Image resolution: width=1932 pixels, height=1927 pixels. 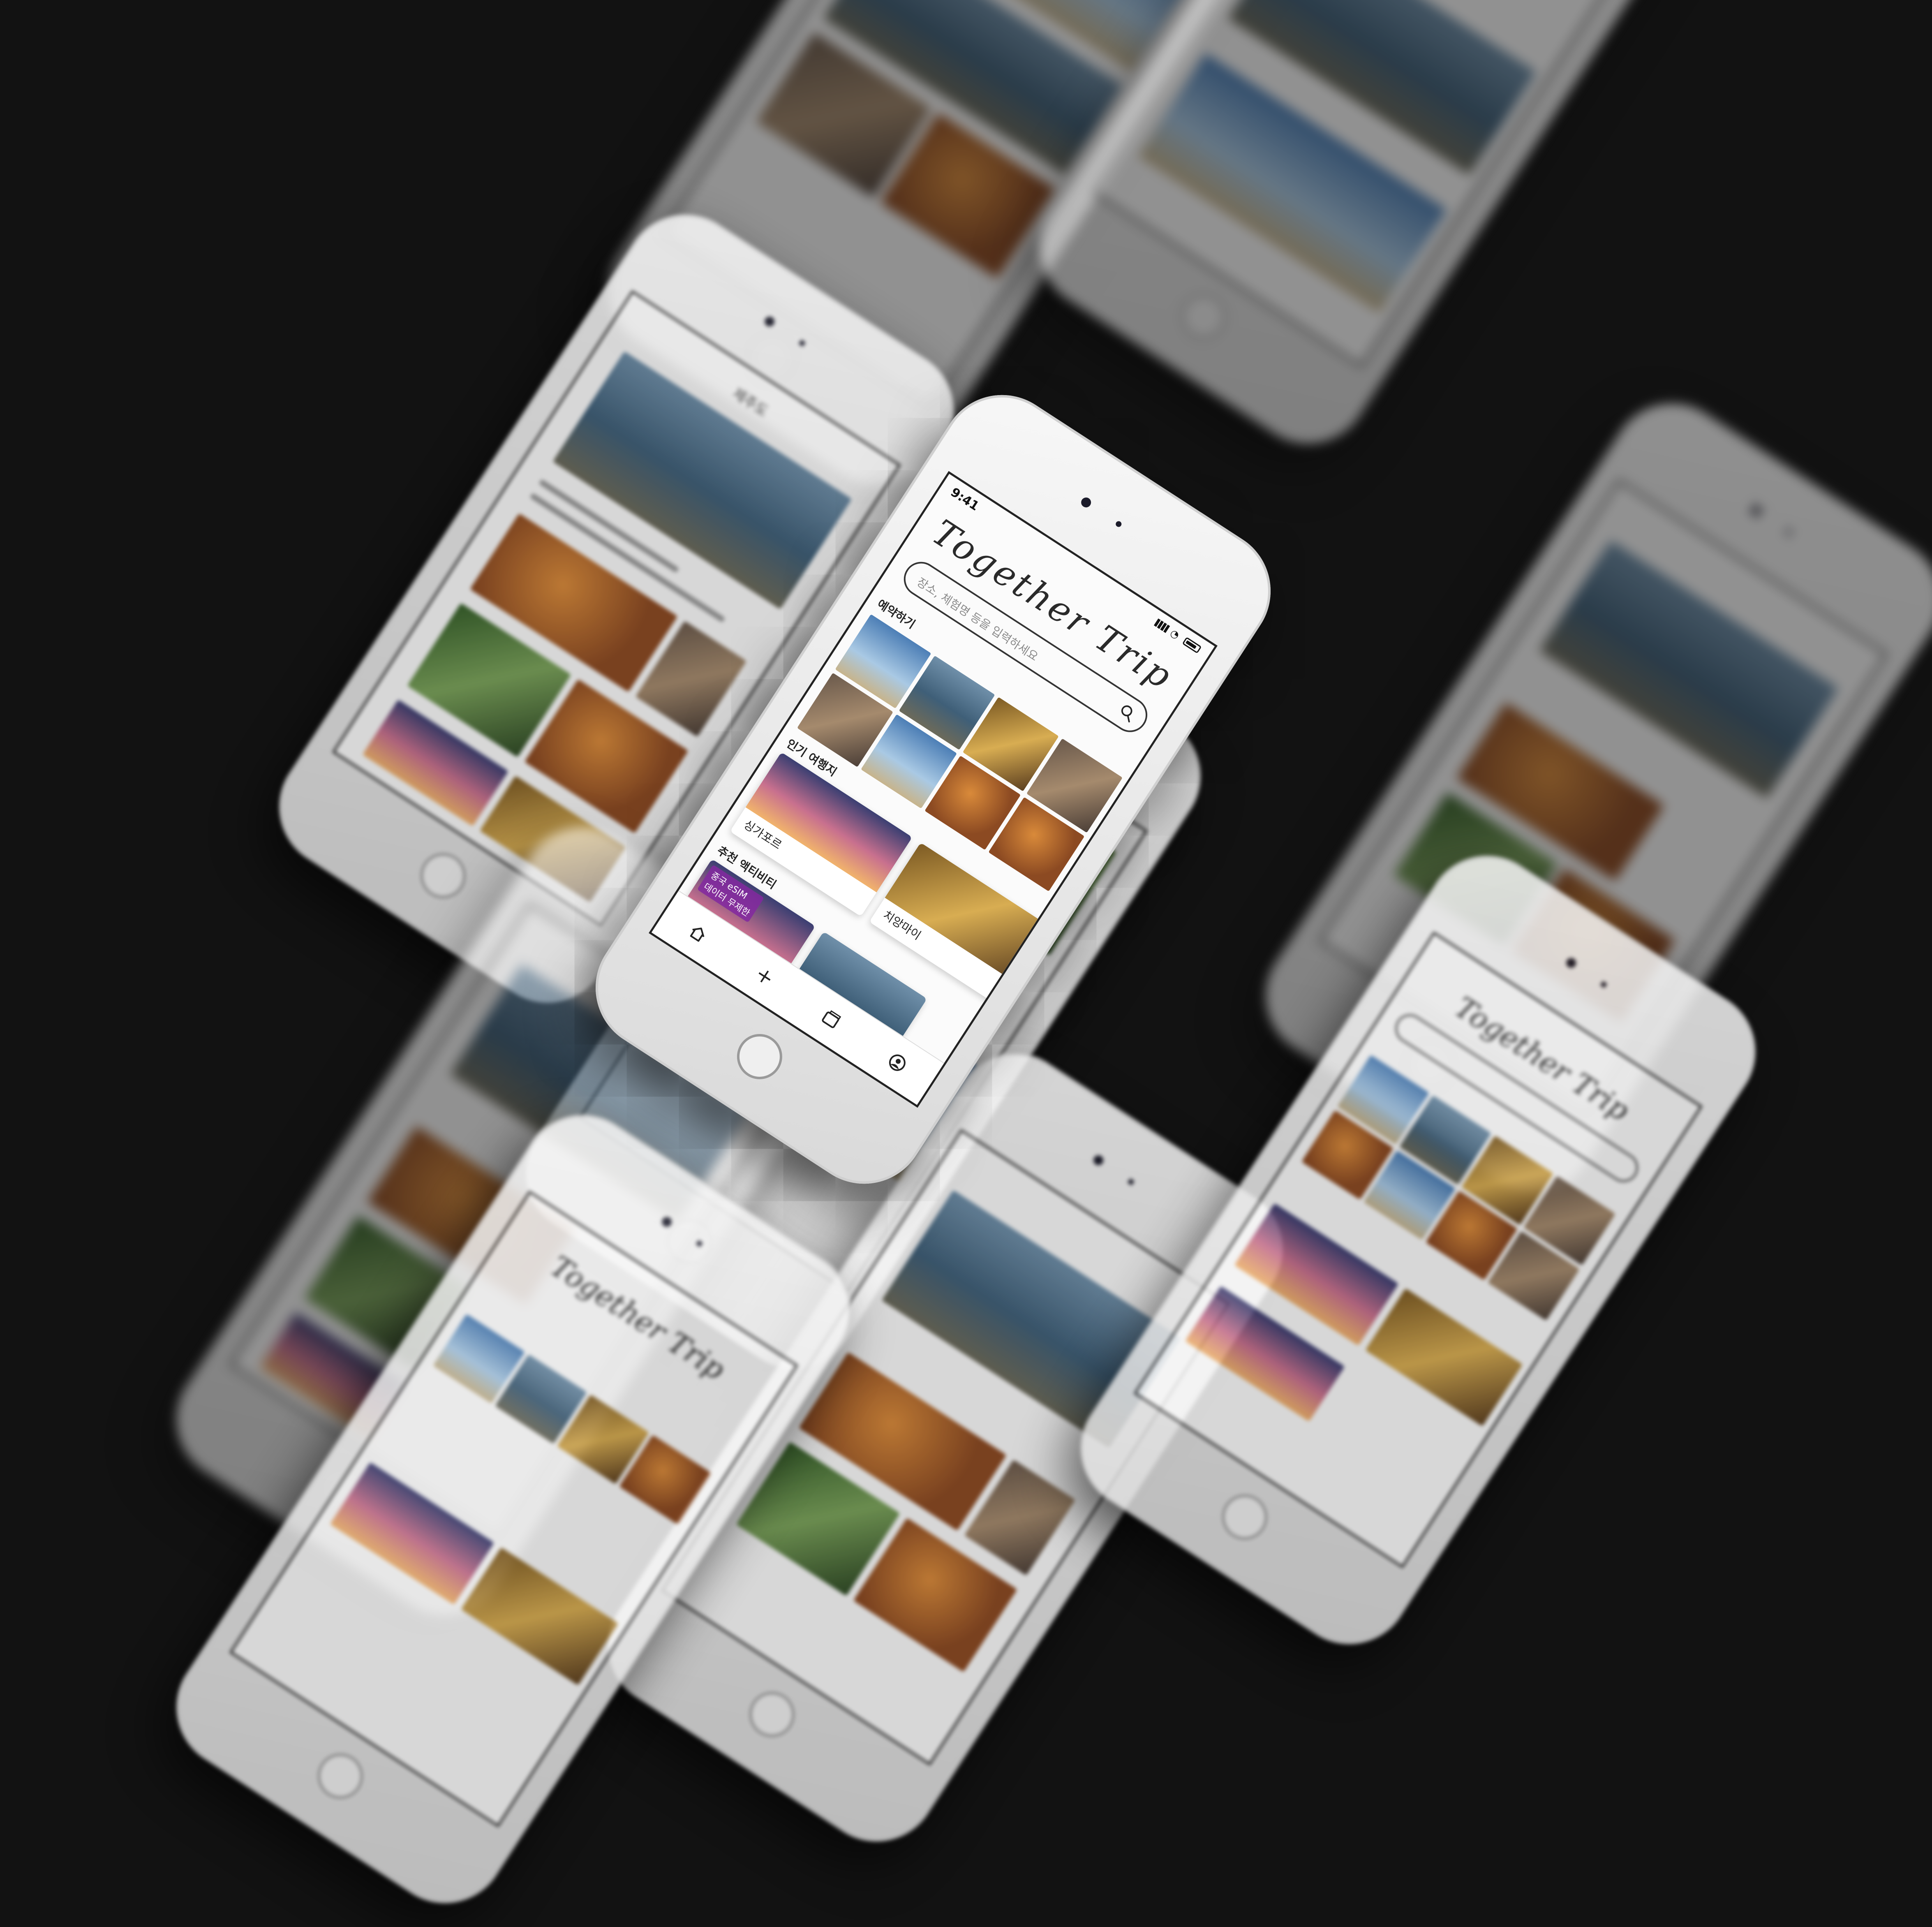 I want to click on status-icons: ◔, so click(x=1177, y=636).